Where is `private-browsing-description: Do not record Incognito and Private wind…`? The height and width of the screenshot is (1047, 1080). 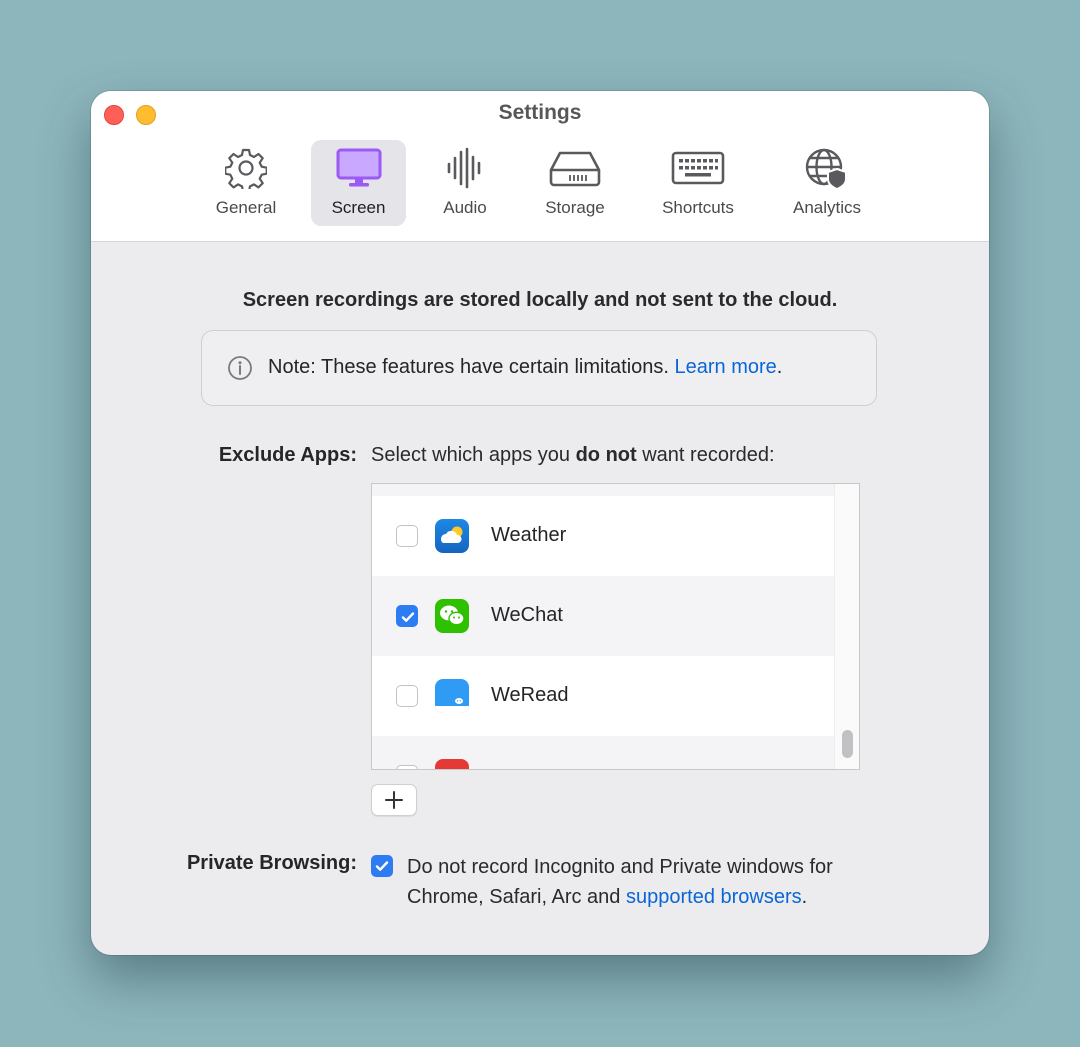
private-browsing-description: Do not record Incognito and Private wind… is located at coordinates (667, 882).